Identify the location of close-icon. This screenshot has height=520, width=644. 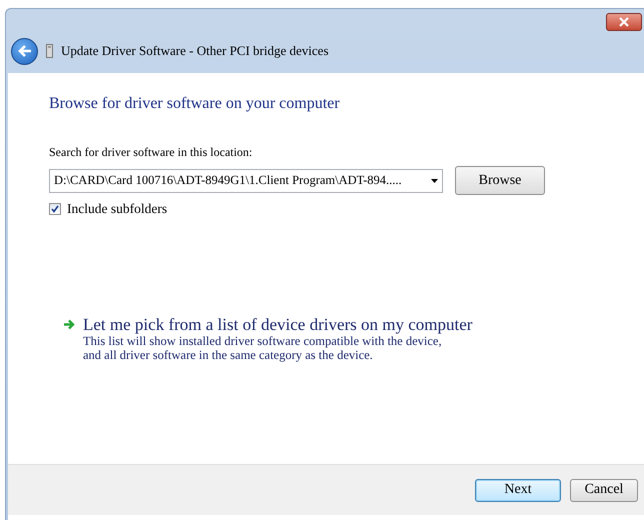
(624, 22).